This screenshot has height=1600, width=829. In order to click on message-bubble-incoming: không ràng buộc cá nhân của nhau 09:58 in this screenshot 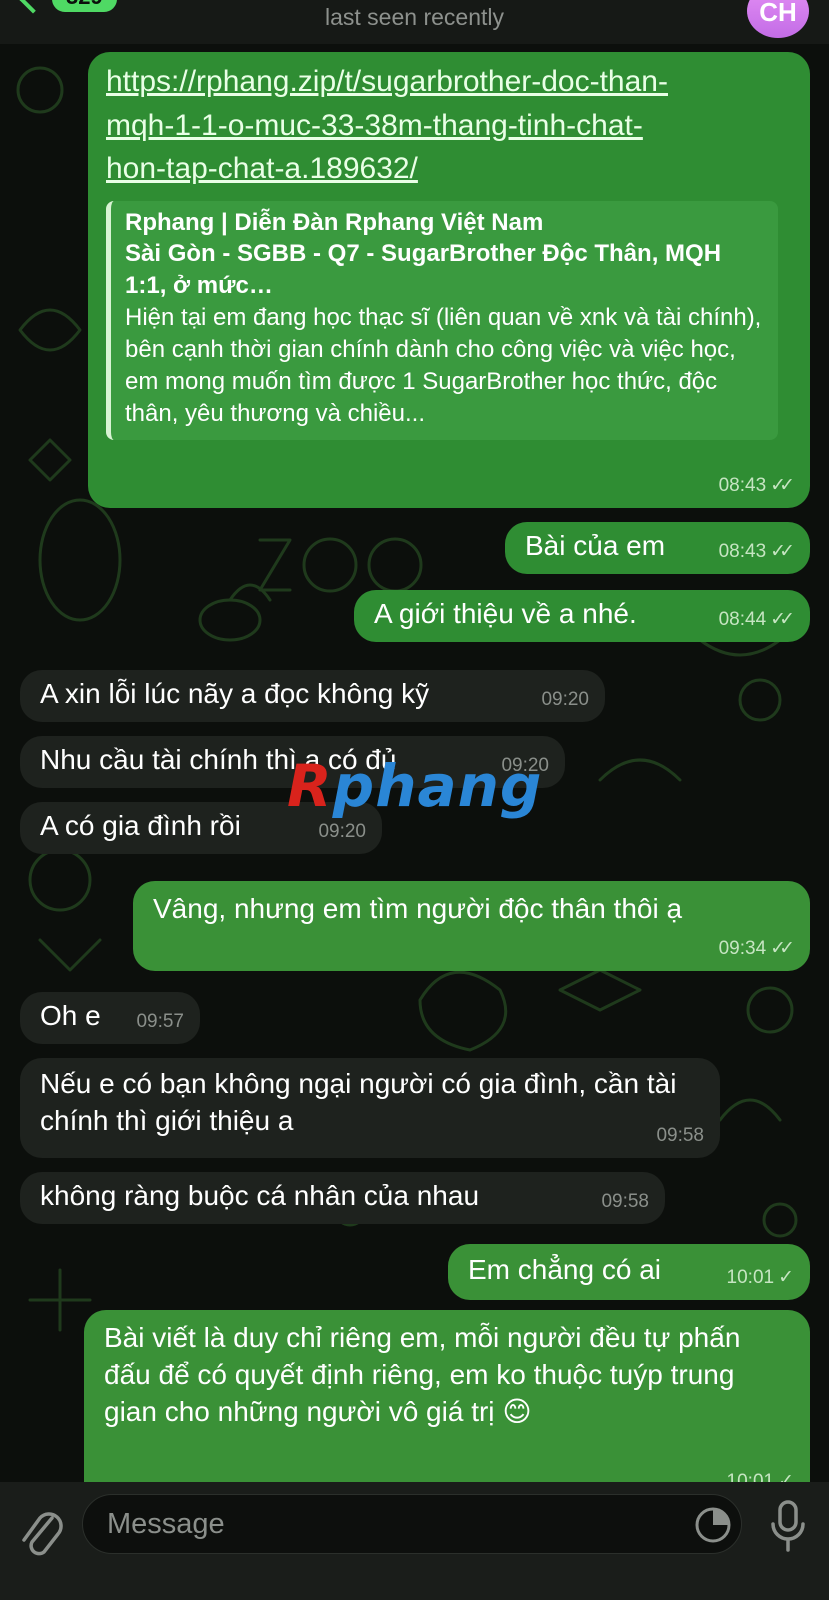, I will do `click(342, 1198)`.